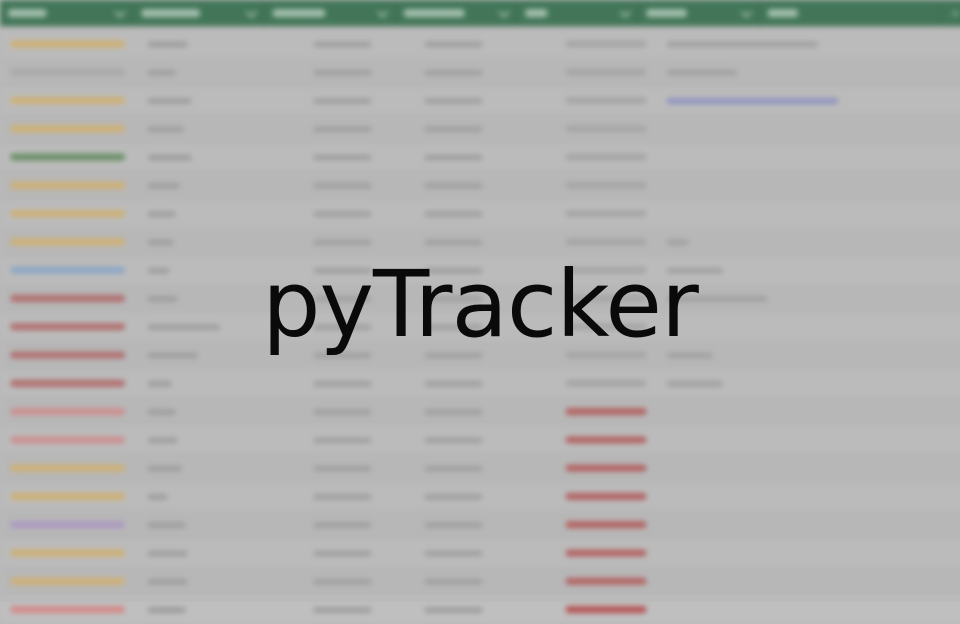  I want to click on app-logo-title: pyTracker, so click(480, 304).